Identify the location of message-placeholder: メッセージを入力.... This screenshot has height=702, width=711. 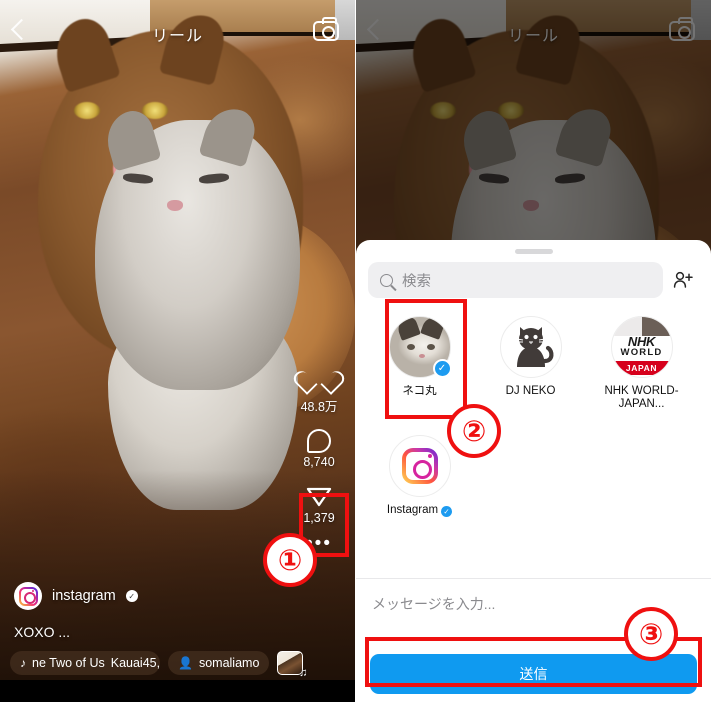
(434, 603).